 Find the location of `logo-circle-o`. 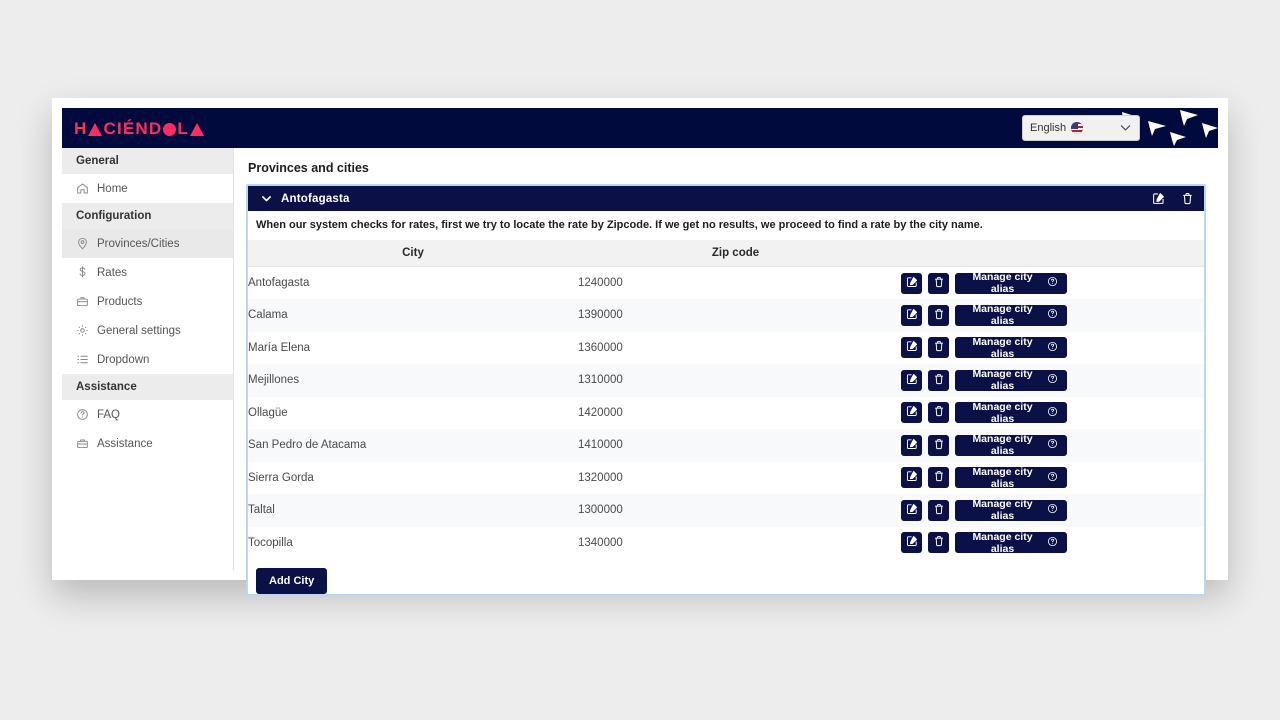

logo-circle-o is located at coordinates (170, 129).